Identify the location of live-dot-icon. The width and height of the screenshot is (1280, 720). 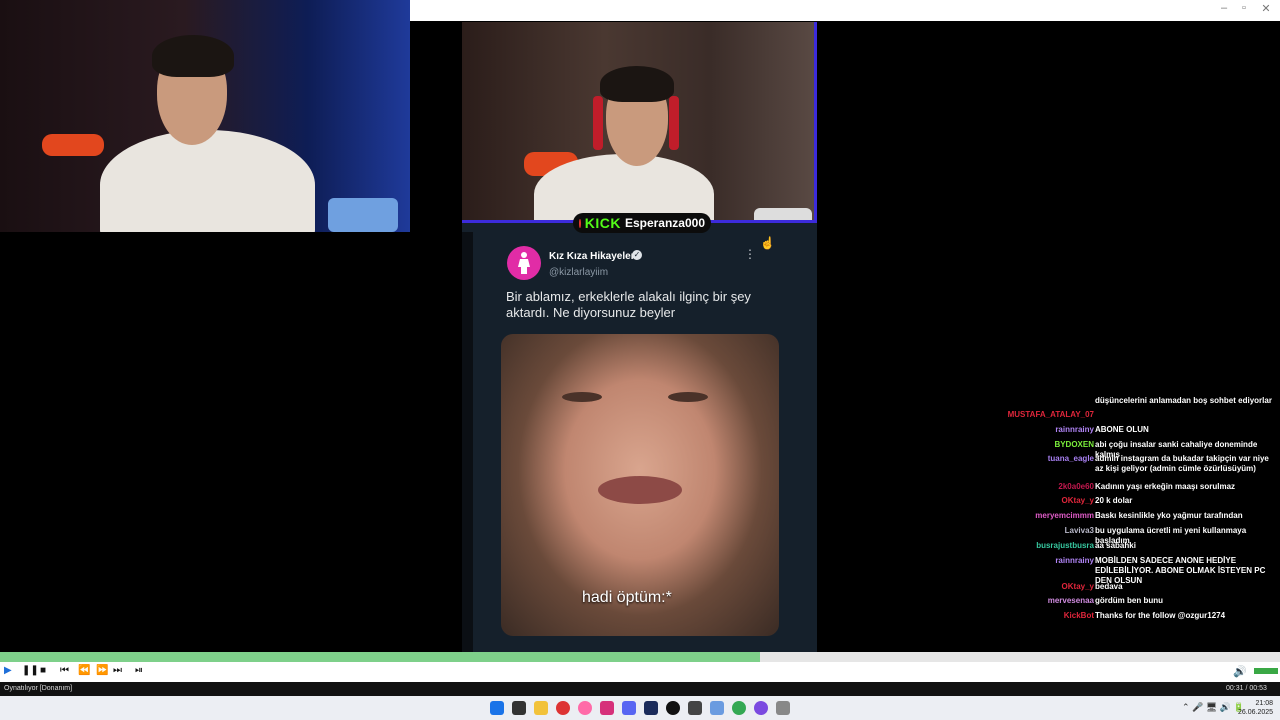
(580, 223).